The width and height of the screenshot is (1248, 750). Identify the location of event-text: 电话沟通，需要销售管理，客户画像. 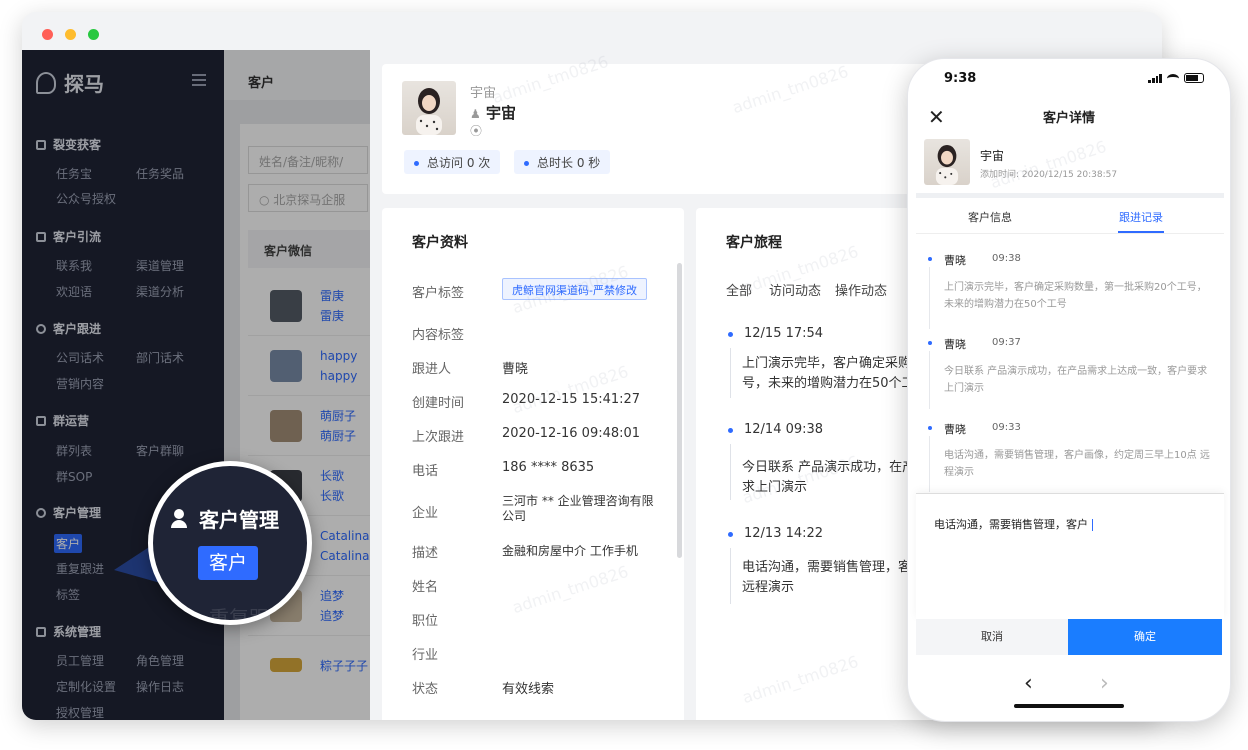
(834, 567).